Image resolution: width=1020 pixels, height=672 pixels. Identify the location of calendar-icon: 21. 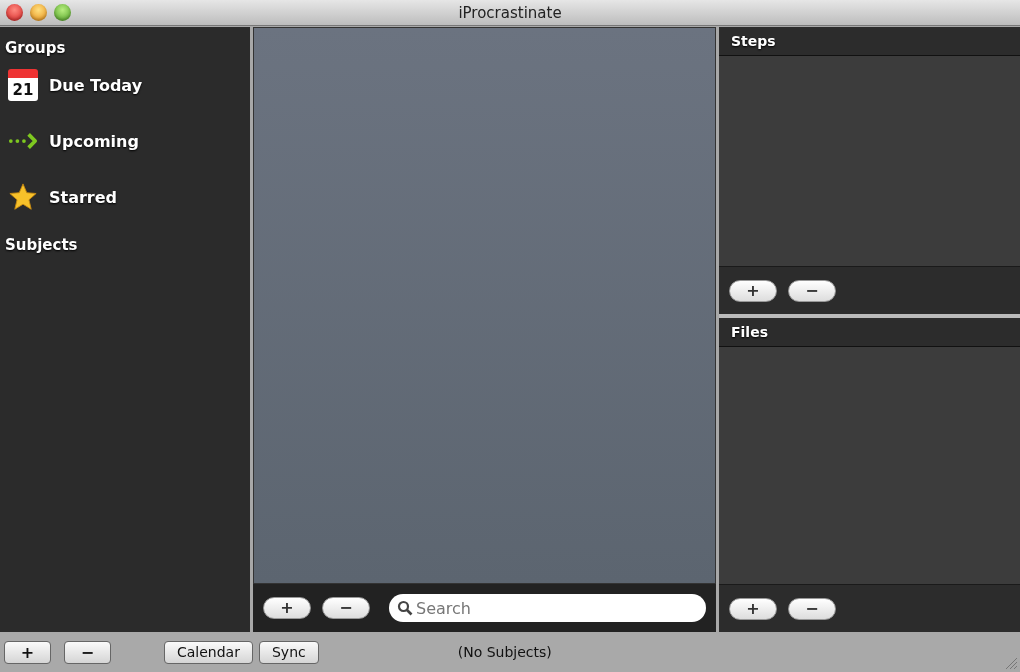
(23, 85).